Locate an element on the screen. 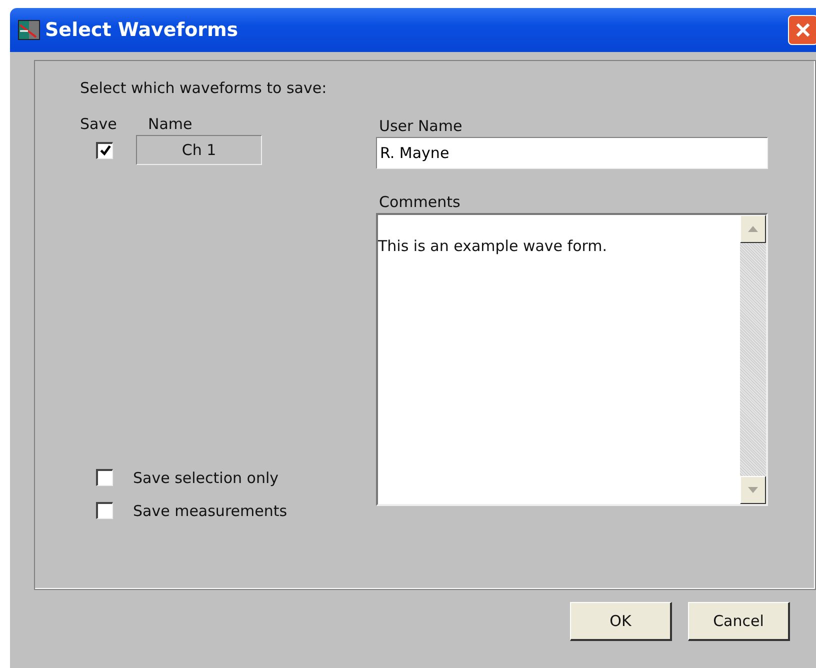 The width and height of the screenshot is (816, 668). prompt-text: Select which waveforms to save: is located at coordinates (203, 88).